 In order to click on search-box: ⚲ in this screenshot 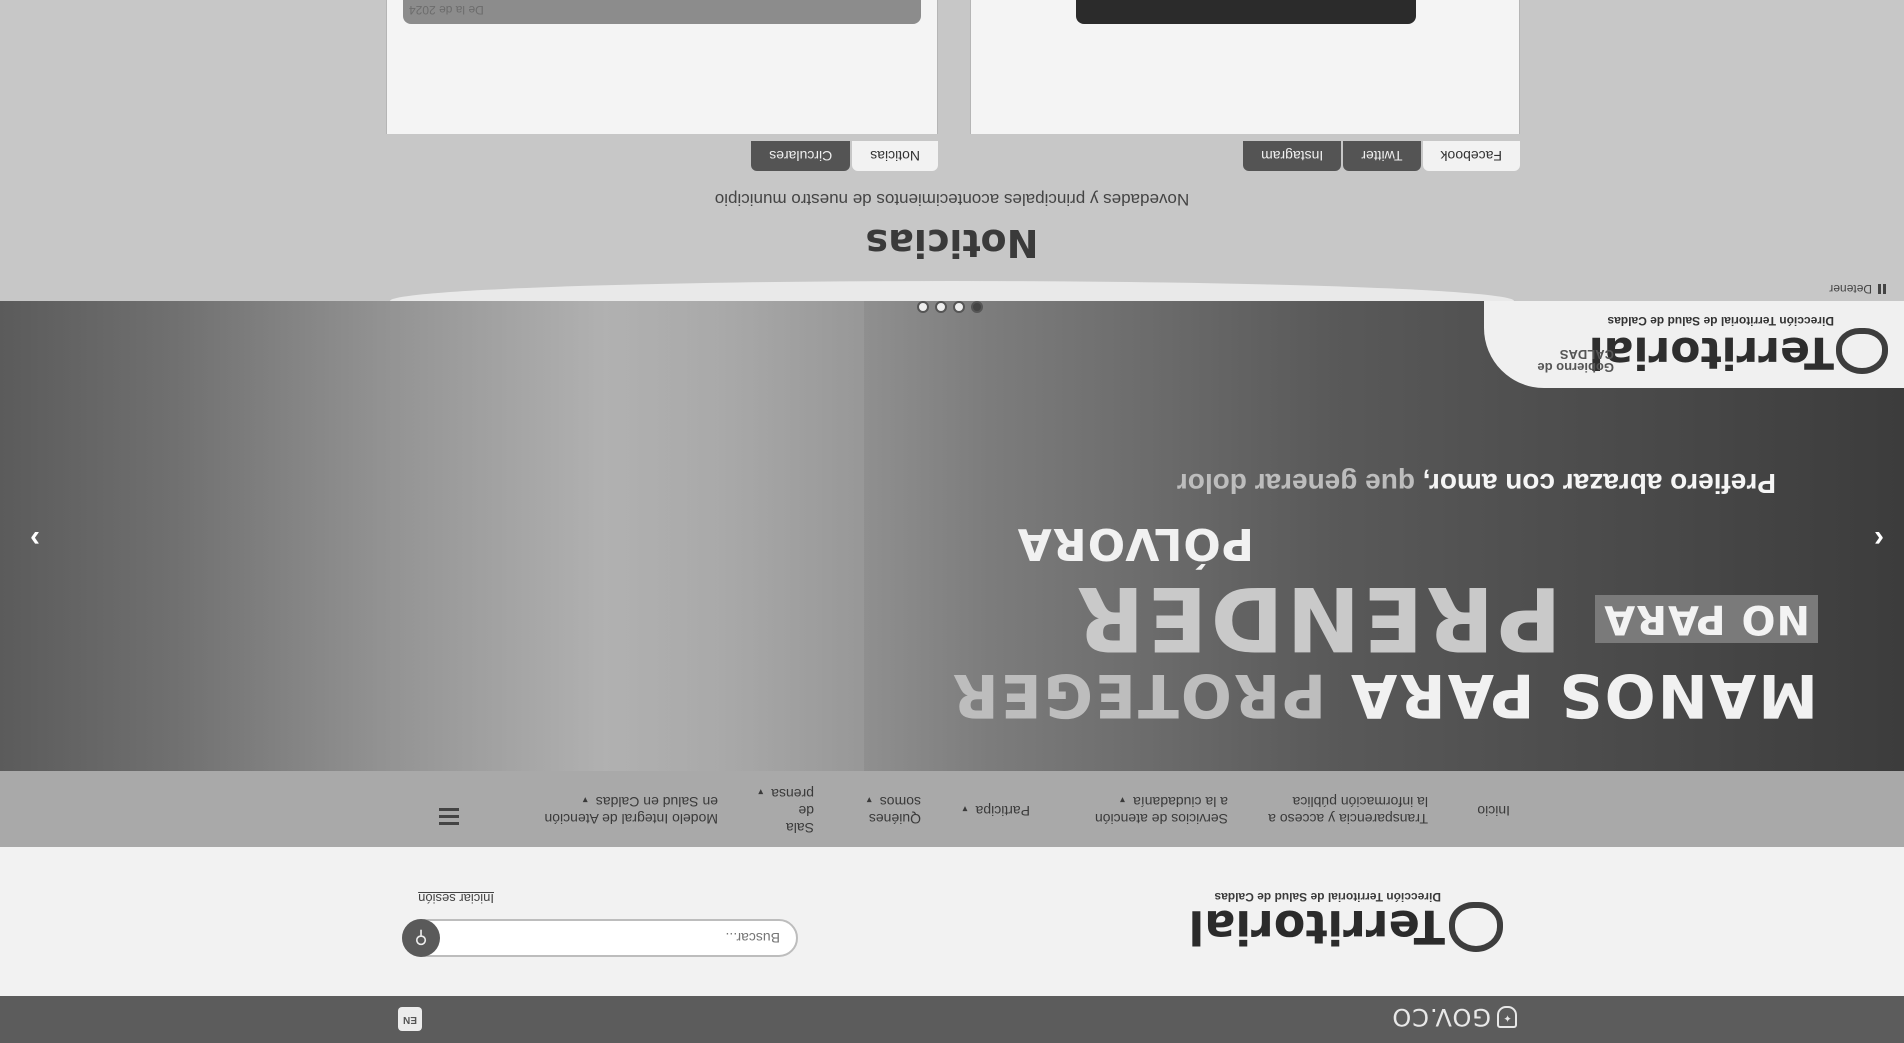, I will do `click(600, 938)`.